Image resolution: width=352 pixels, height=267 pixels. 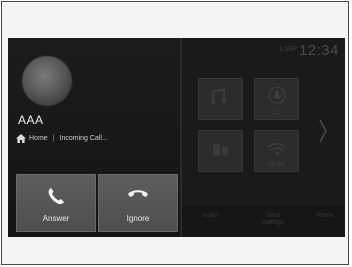 I want to click on answer-button: Answer, so click(x=56, y=203).